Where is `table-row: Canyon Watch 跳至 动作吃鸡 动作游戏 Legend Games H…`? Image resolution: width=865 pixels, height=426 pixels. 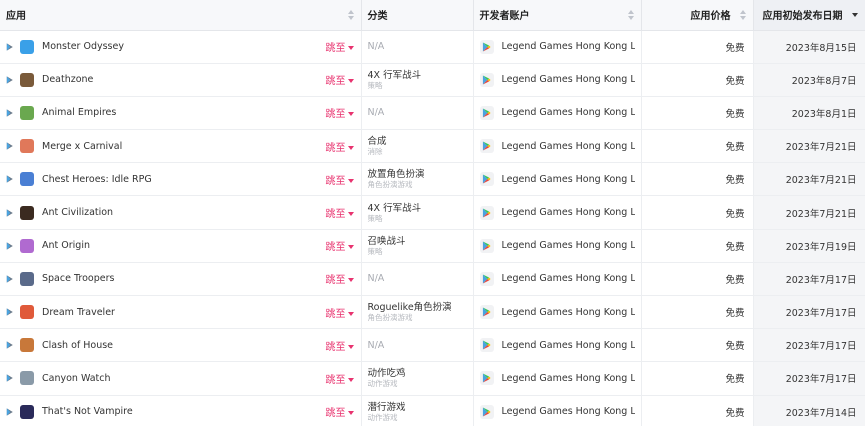 table-row: Canyon Watch 跳至 动作吃鸡 动作游戏 Legend Games H… is located at coordinates (432, 378).